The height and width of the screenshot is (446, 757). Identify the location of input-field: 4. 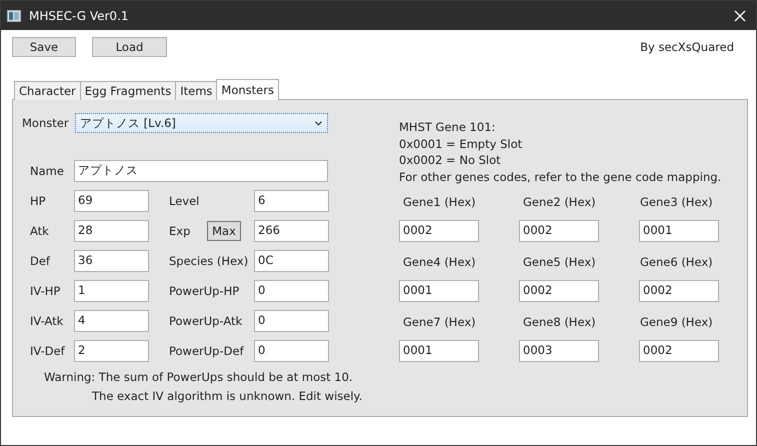
(111, 321).